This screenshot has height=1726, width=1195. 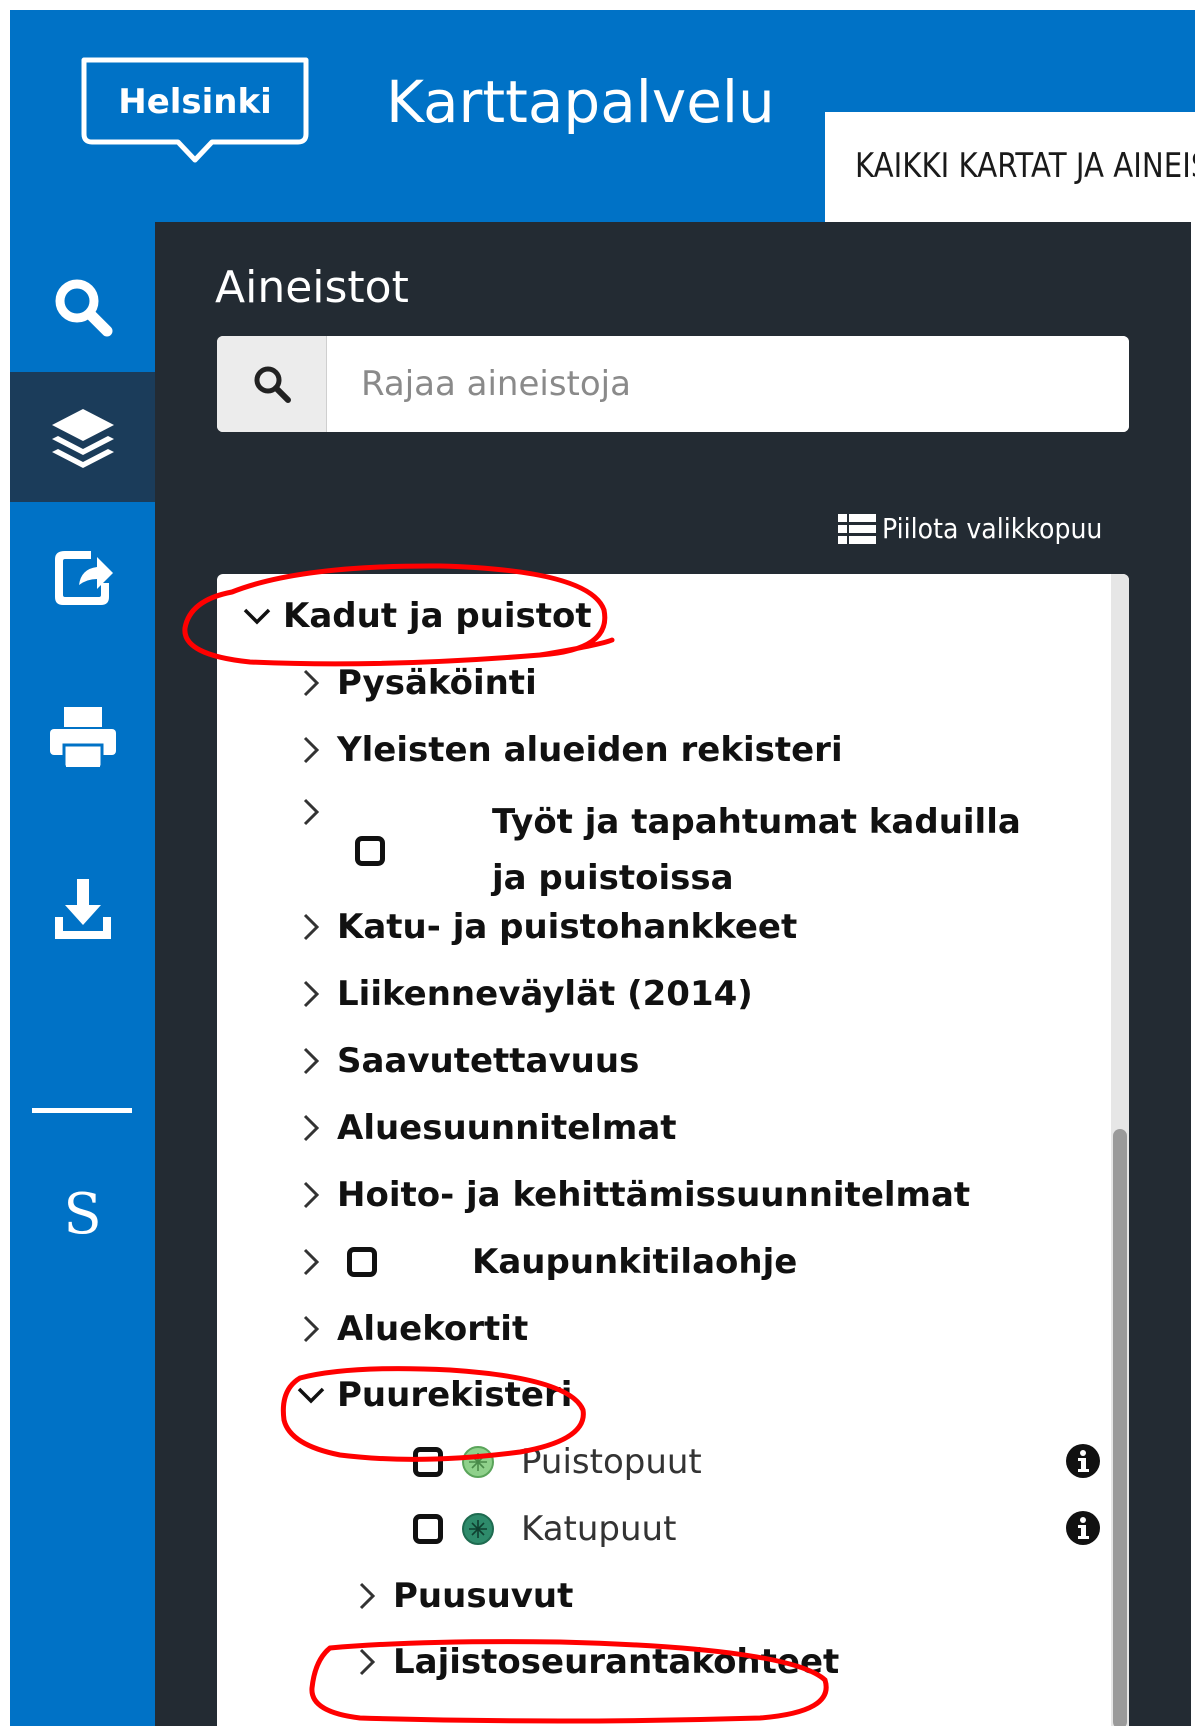 What do you see at coordinates (483, 1596) in the screenshot?
I see `tree-node-label: Puusuvut` at bounding box center [483, 1596].